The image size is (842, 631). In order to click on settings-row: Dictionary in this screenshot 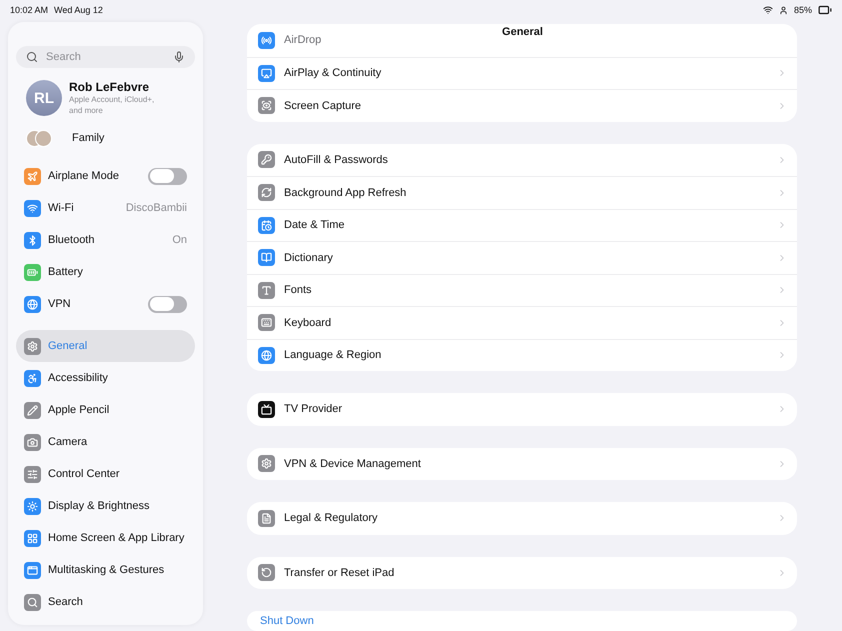, I will do `click(526, 258)`.